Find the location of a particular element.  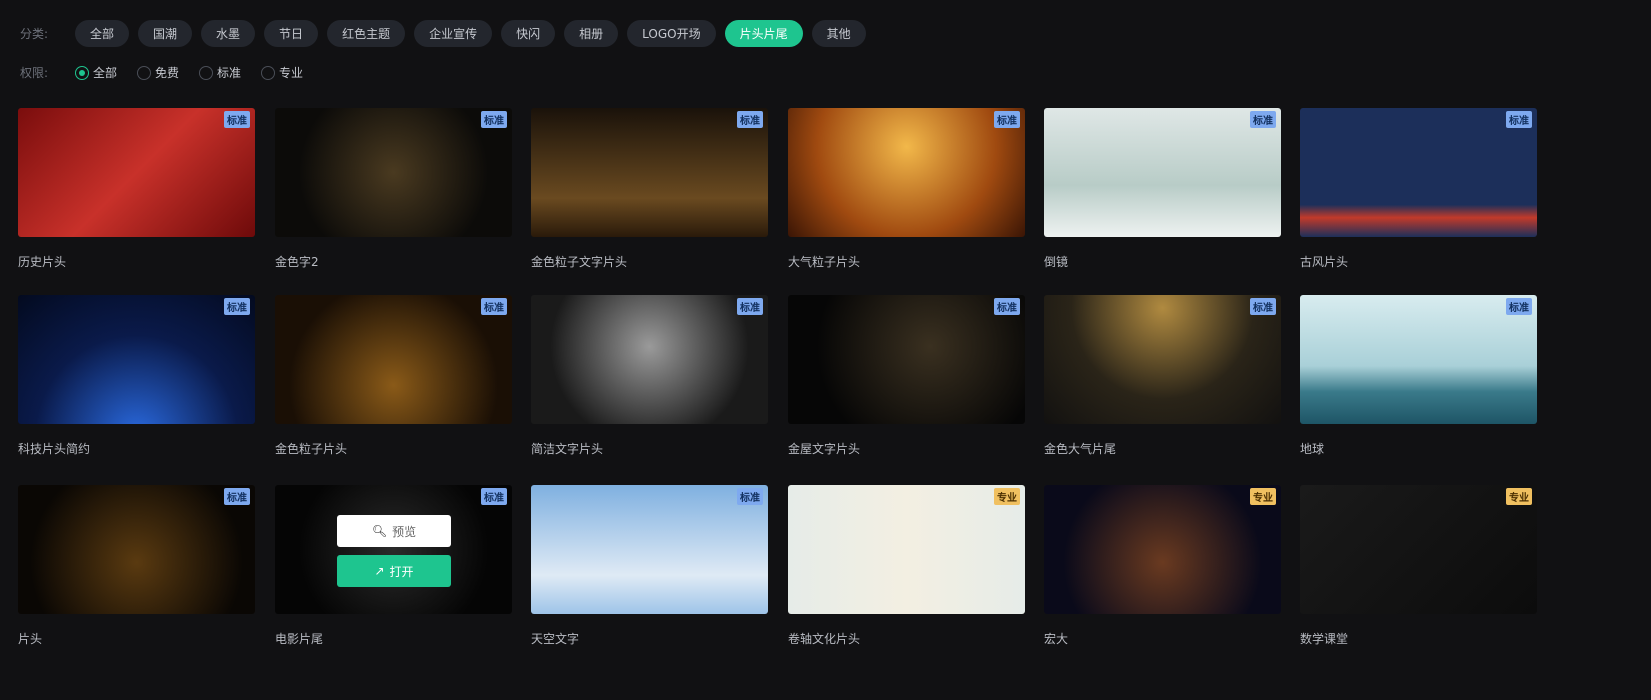

radio-label: 免费 is located at coordinates (167, 73).